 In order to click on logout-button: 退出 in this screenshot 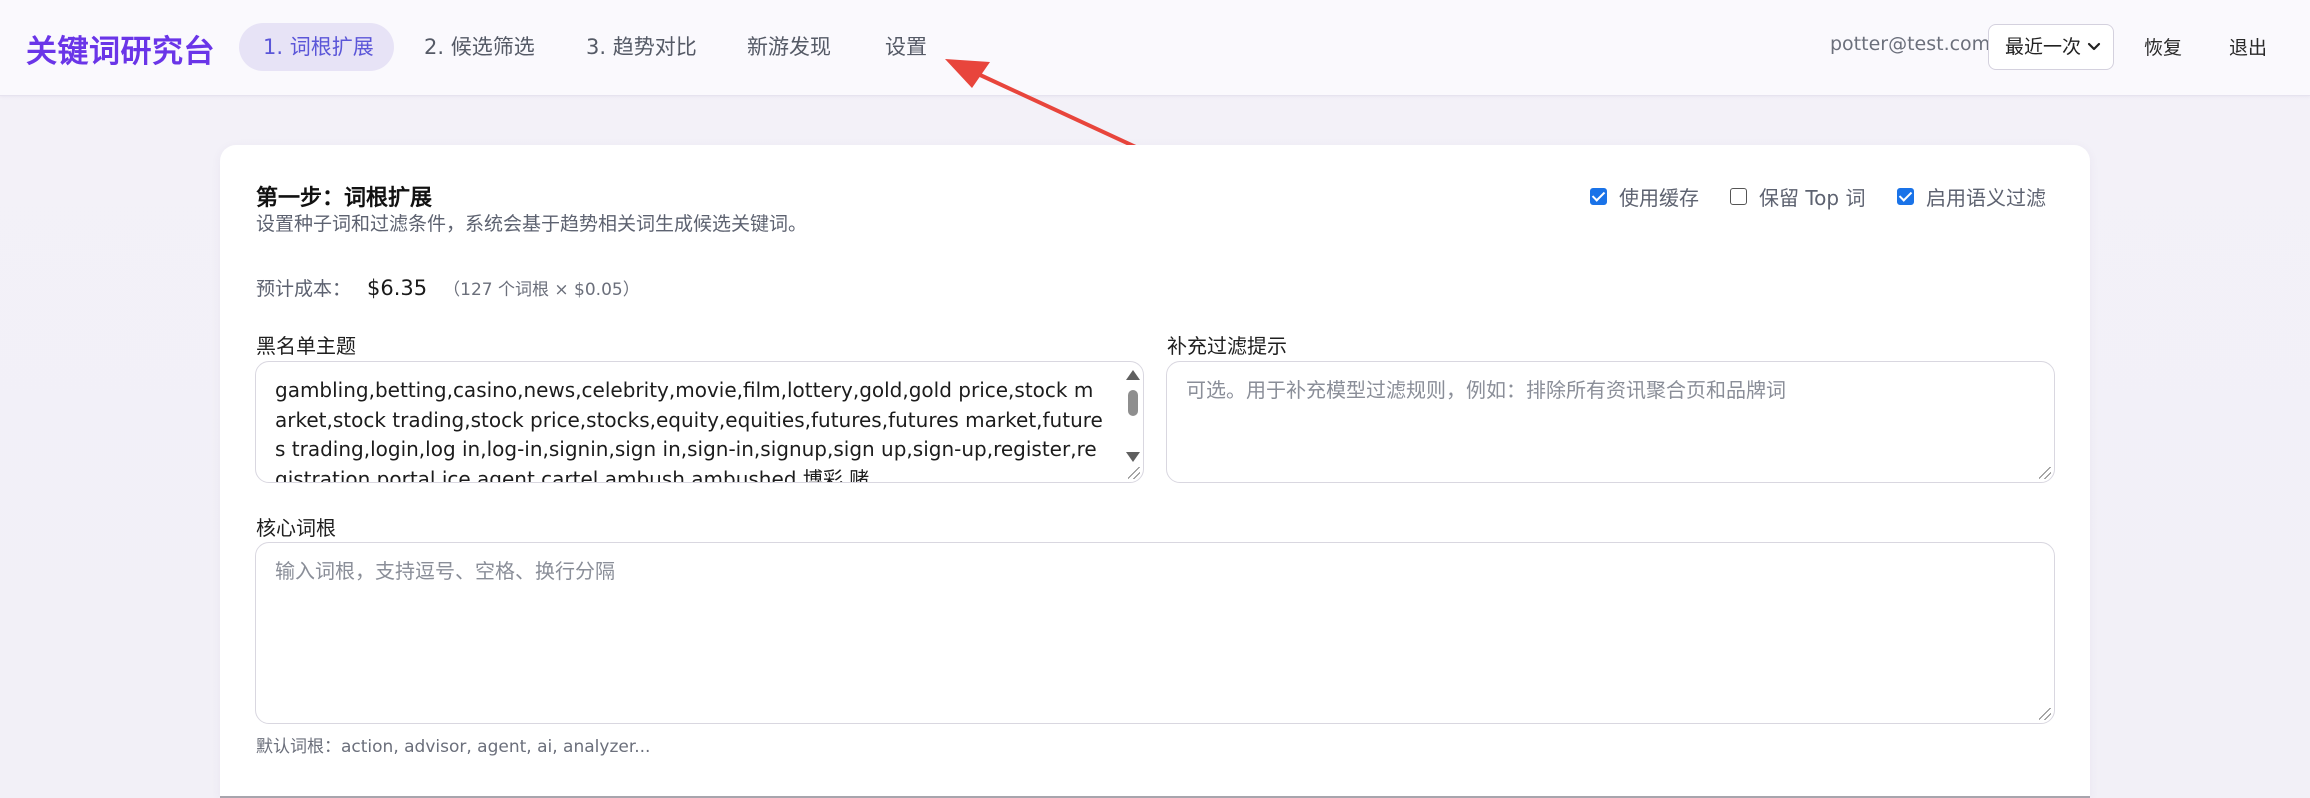, I will do `click(2248, 46)`.